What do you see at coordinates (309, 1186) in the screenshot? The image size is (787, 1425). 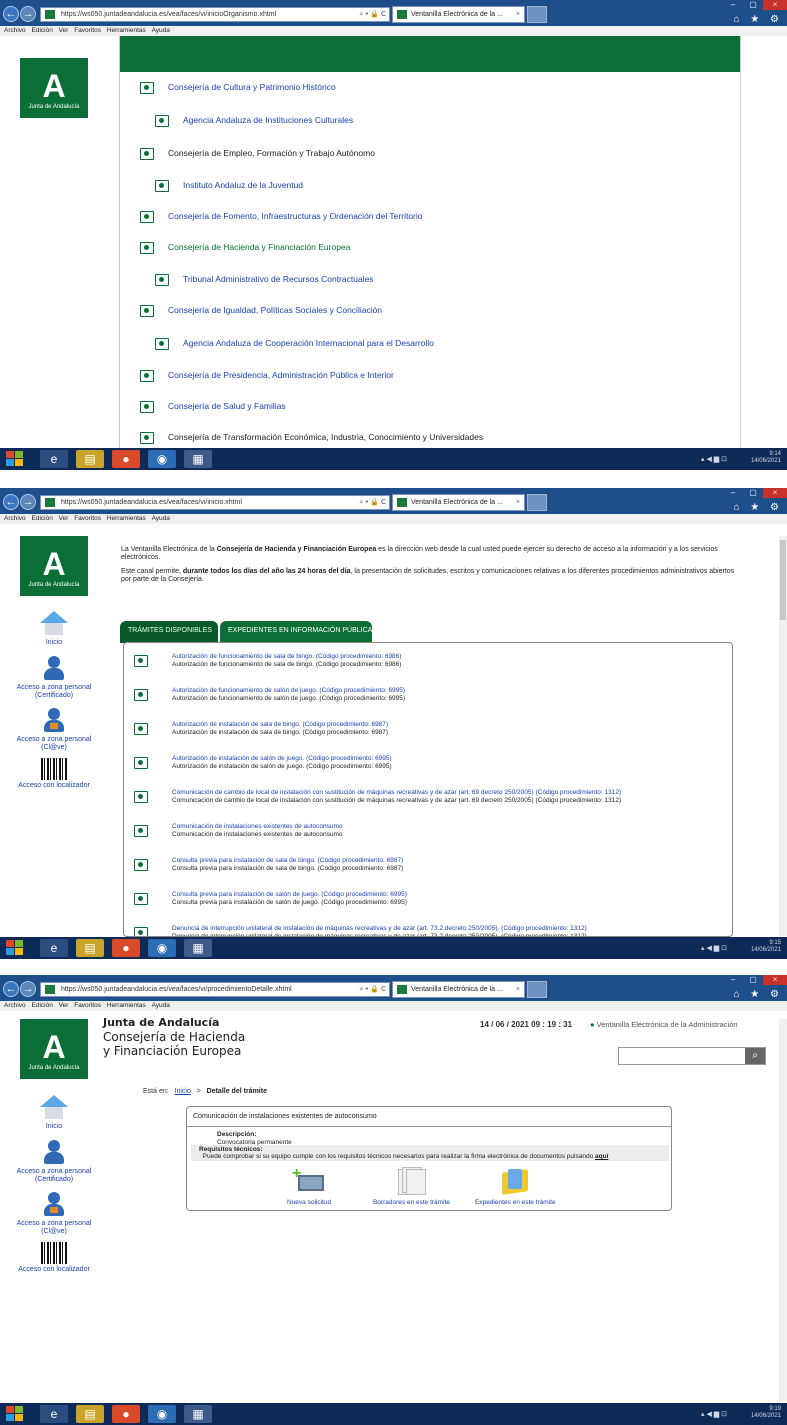 I see `new-request-button: + Nueva solicitud` at bounding box center [309, 1186].